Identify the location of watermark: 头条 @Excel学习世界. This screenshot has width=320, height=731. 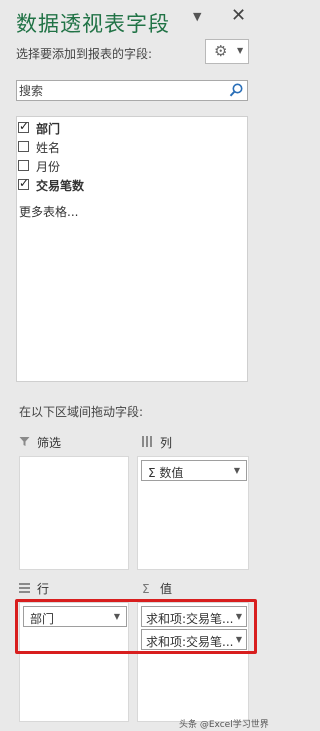
(224, 725).